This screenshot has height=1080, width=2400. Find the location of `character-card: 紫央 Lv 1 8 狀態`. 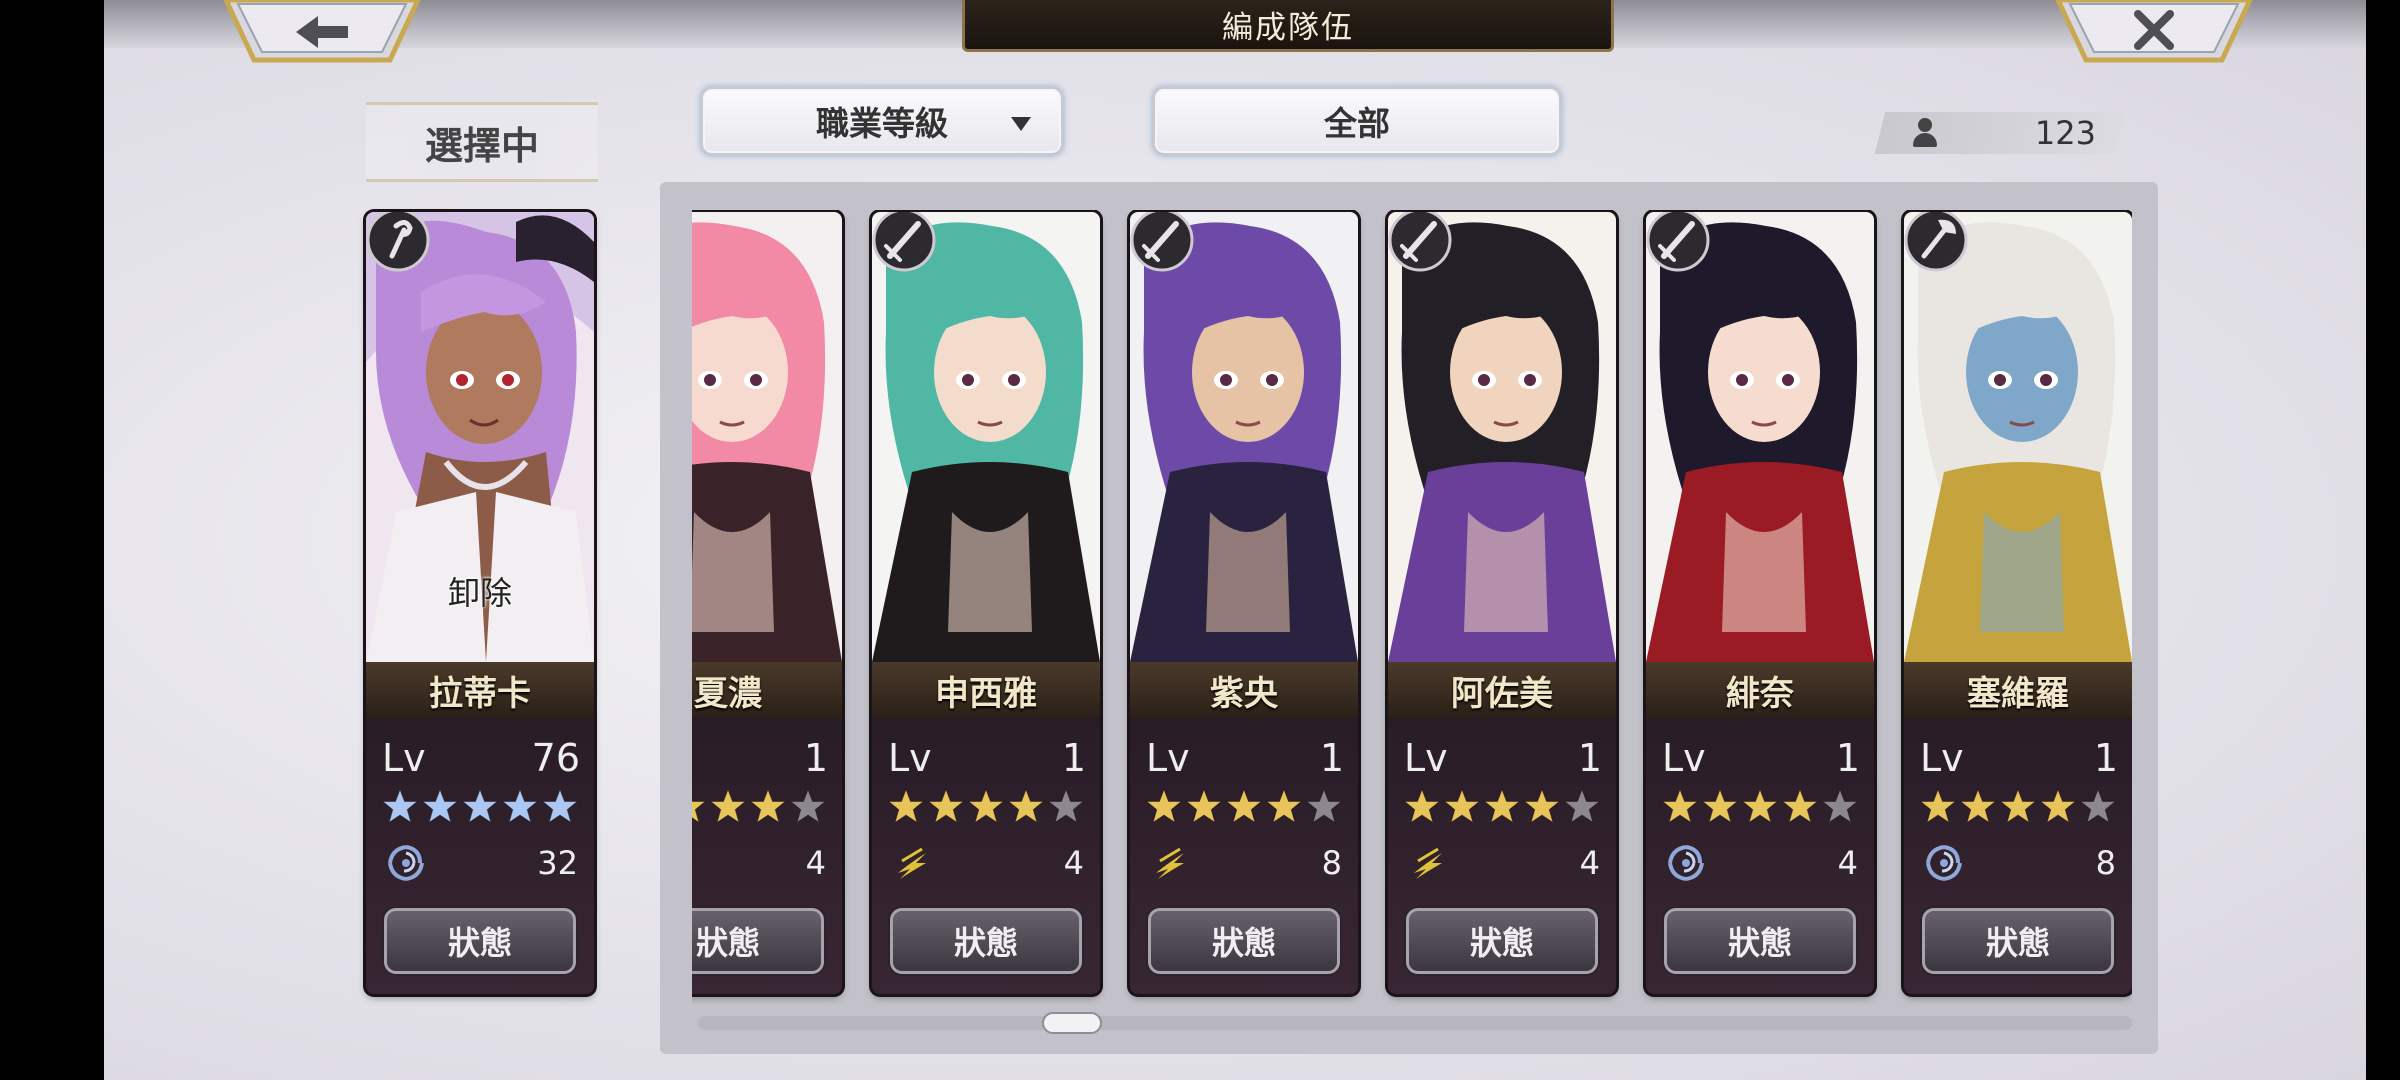

character-card: 紫央 Lv 1 8 狀態 is located at coordinates (1244, 603).